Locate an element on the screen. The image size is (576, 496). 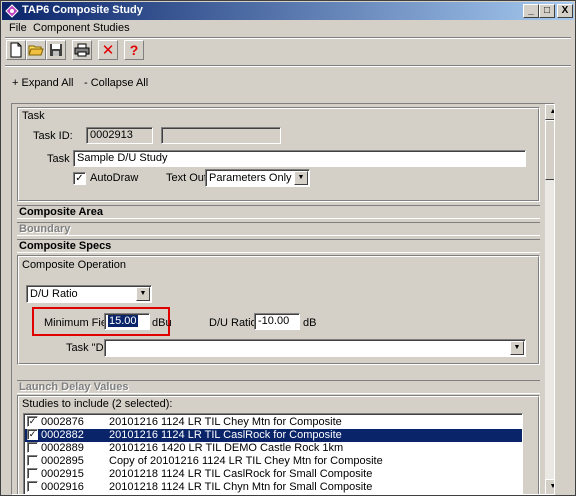
launch-delay-header: Launch Delay Values is located at coordinates (278, 387).